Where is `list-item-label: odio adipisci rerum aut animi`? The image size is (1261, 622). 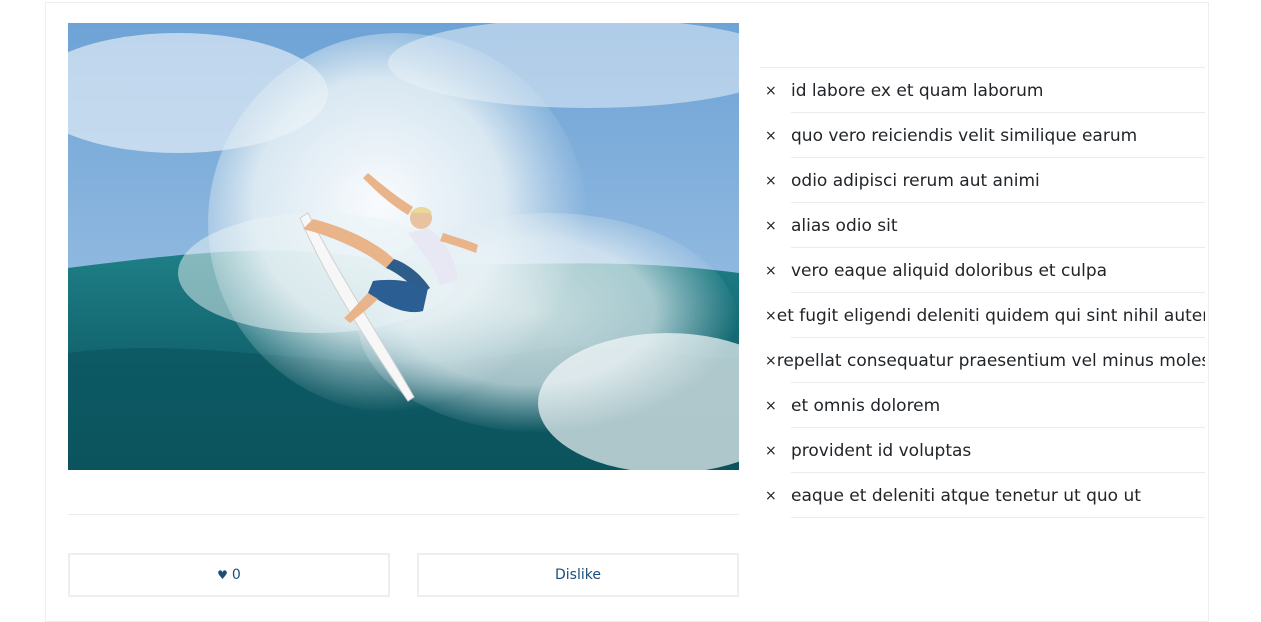
list-item-label: odio adipisci rerum aut animi is located at coordinates (915, 180).